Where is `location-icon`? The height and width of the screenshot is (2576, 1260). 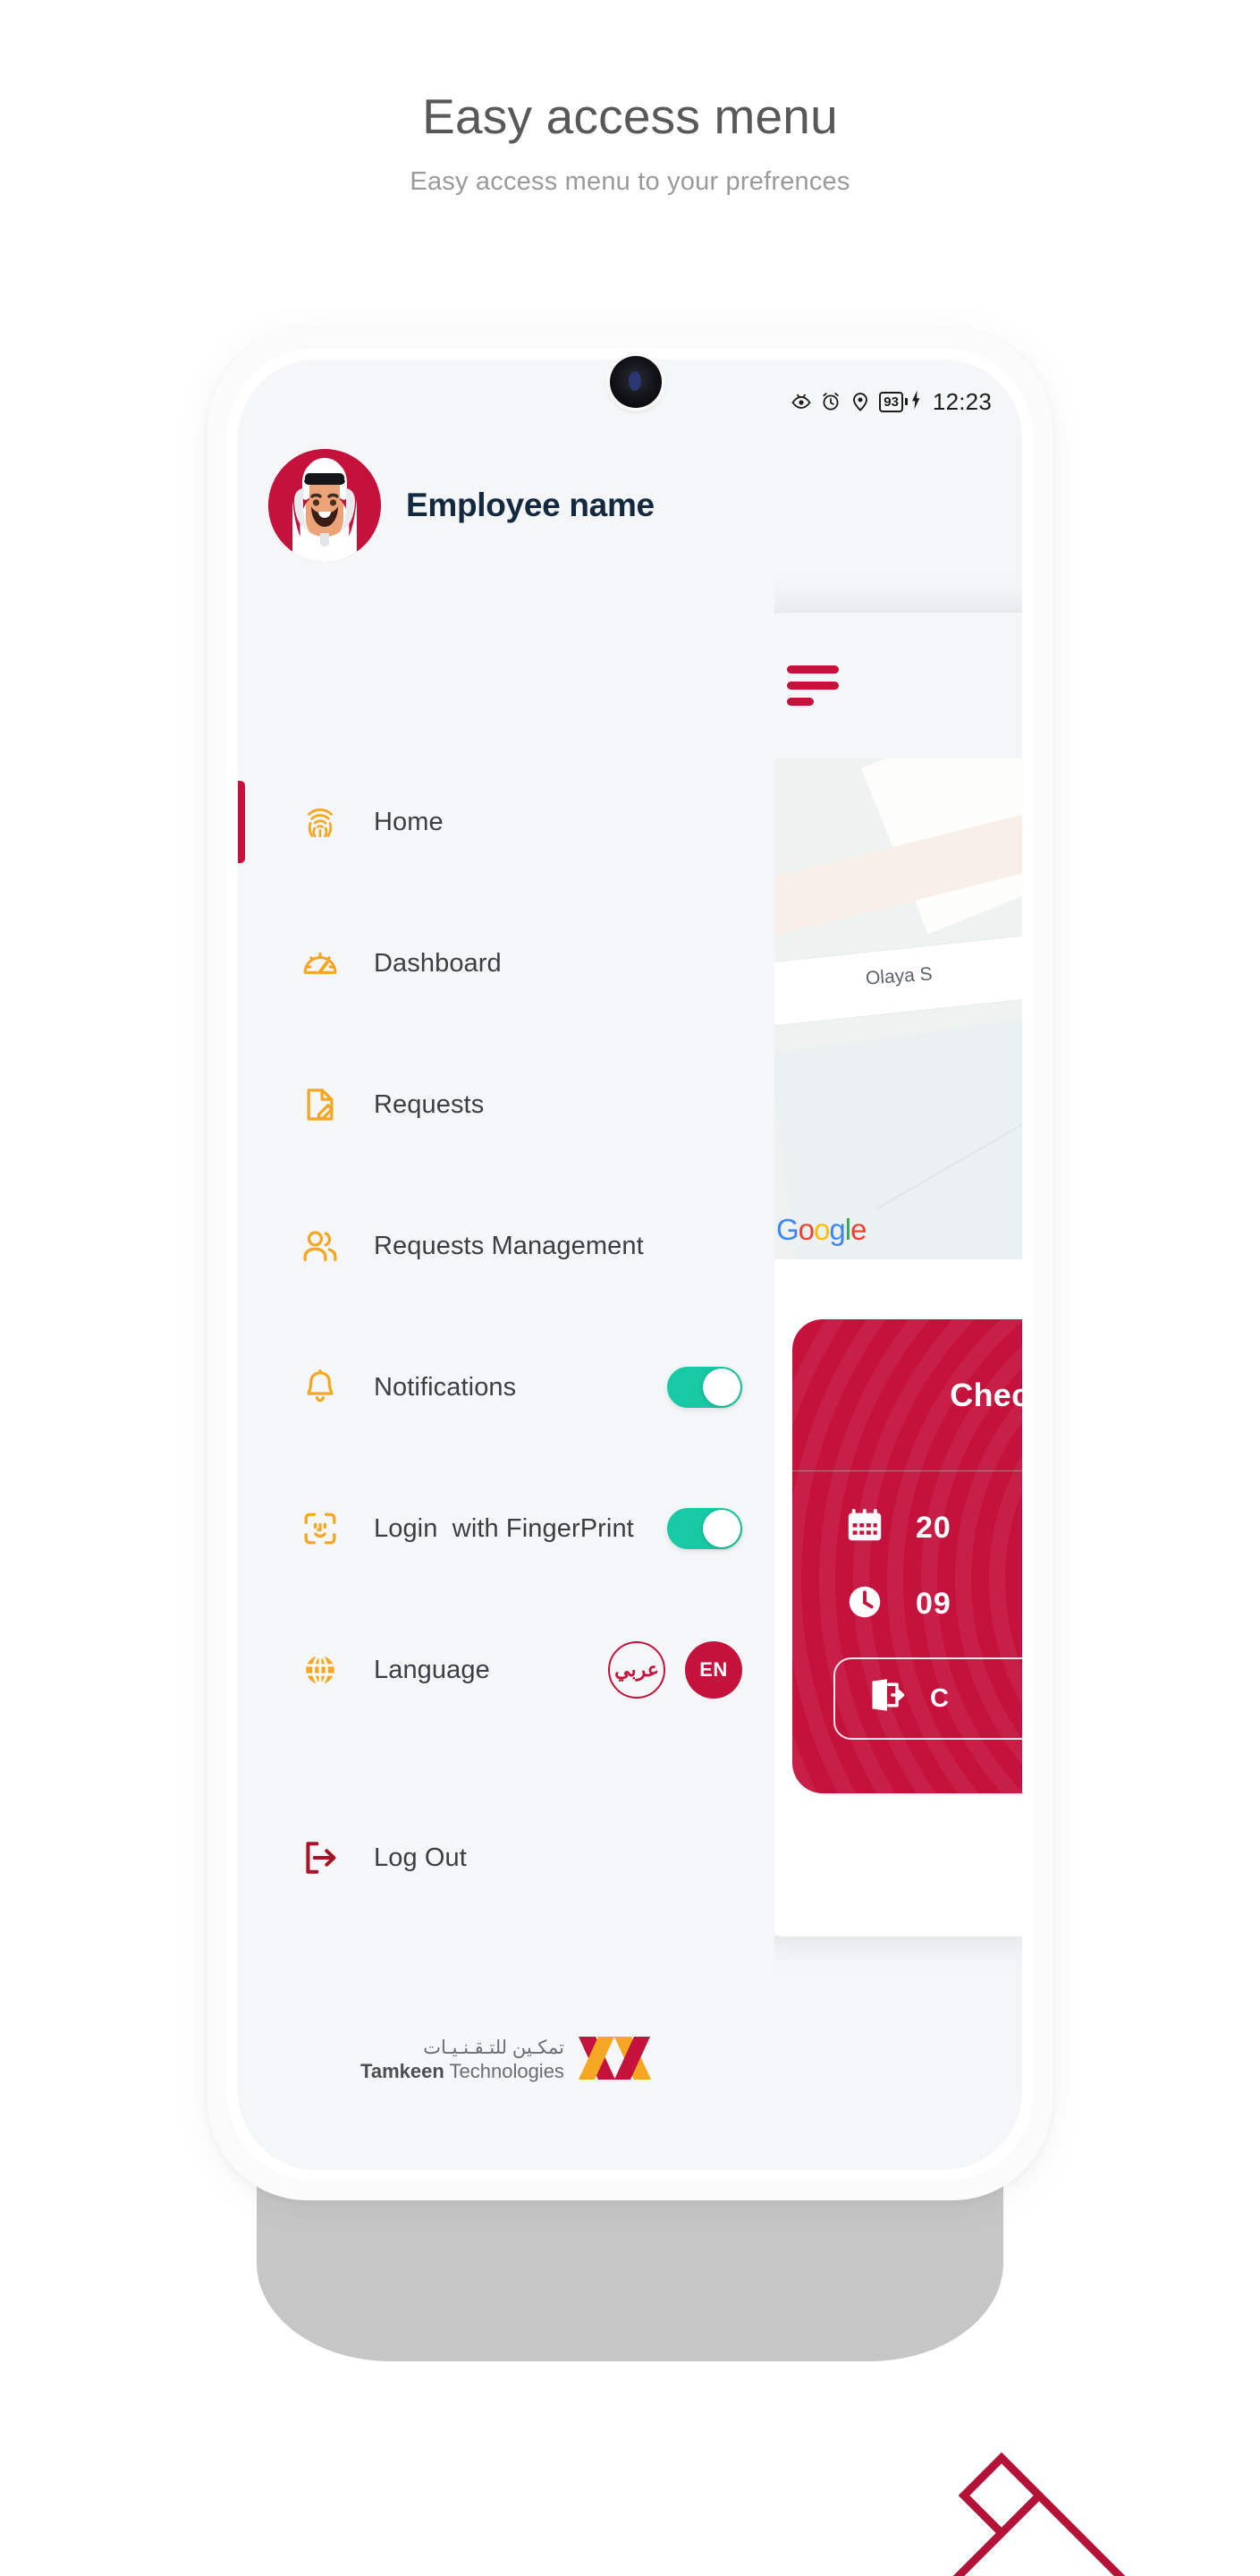 location-icon is located at coordinates (860, 401).